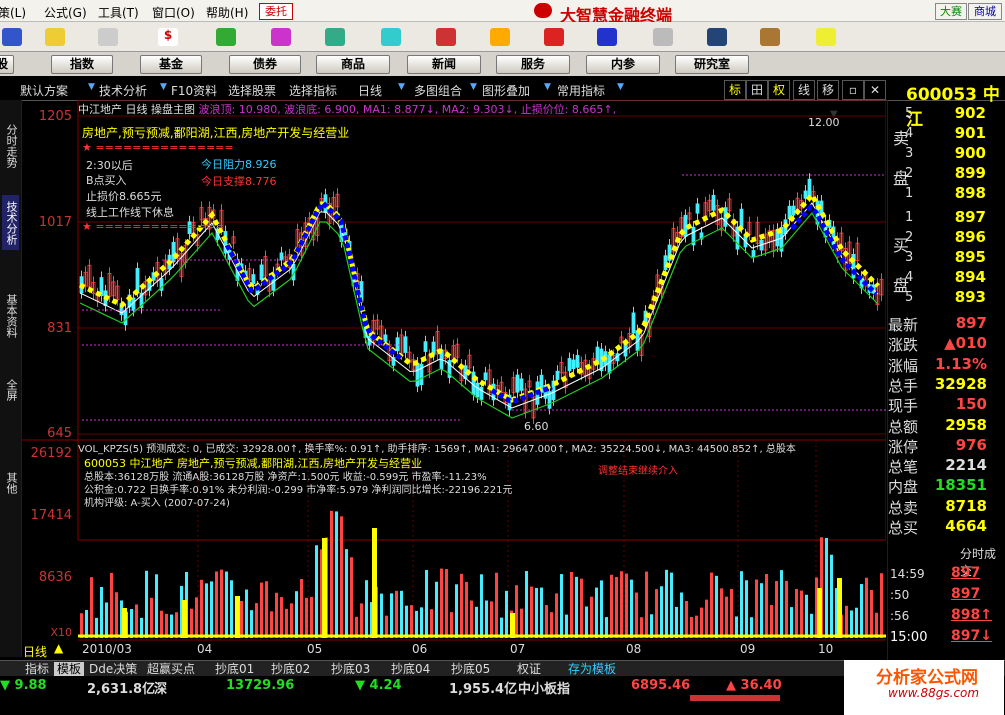 This screenshot has height=715, width=1005. I want to click on f10-button: F10资料, so click(194, 90).